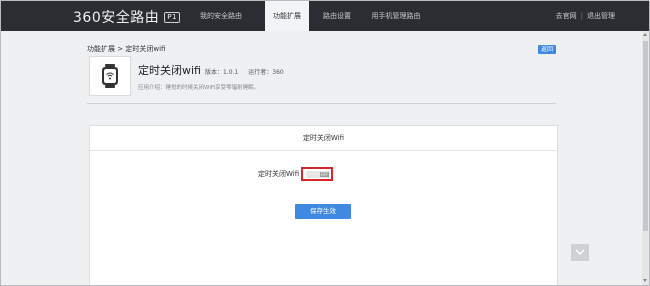 The height and width of the screenshot is (286, 650). I want to click on scroll-down-button, so click(580, 252).